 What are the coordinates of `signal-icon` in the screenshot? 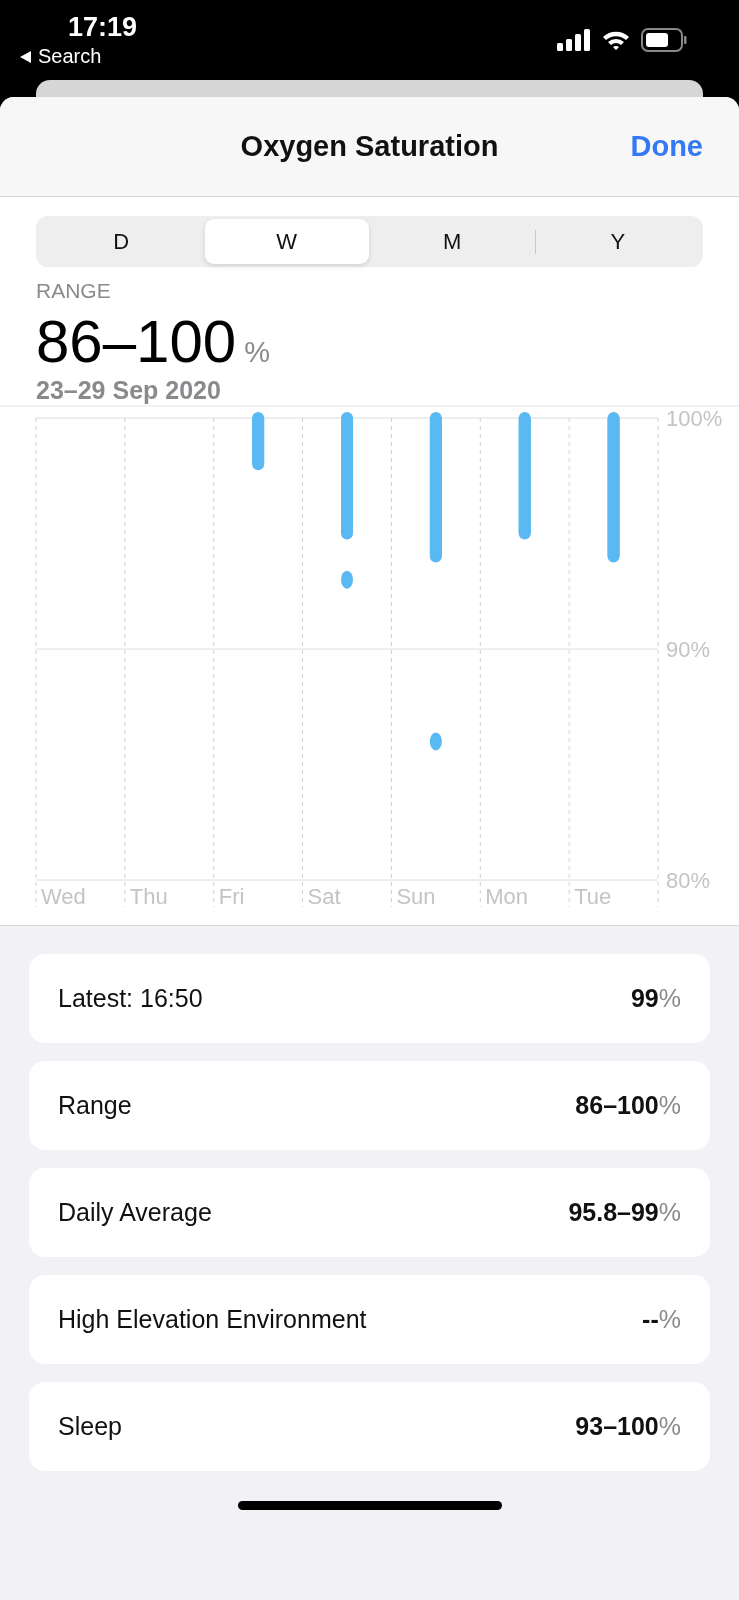 It's located at (574, 40).